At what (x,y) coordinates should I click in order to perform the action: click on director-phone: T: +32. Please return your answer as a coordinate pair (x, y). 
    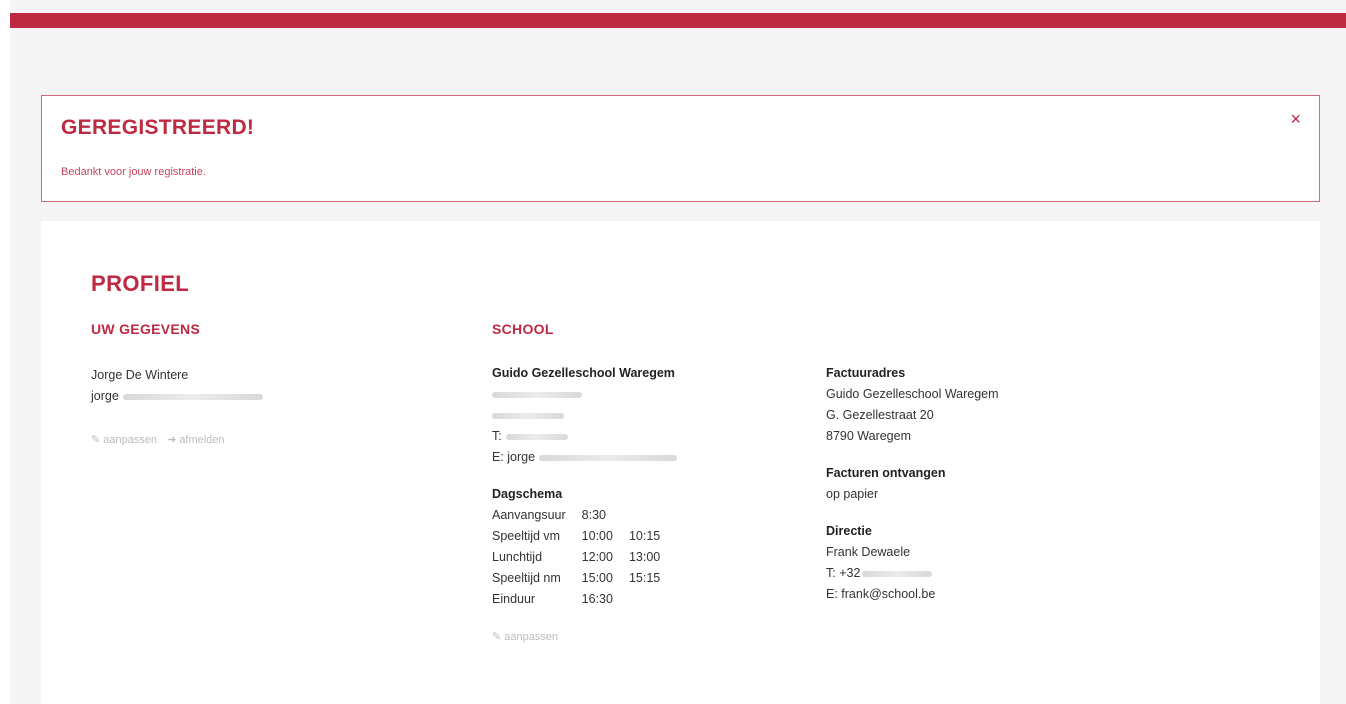
    Looking at the image, I should click on (843, 573).